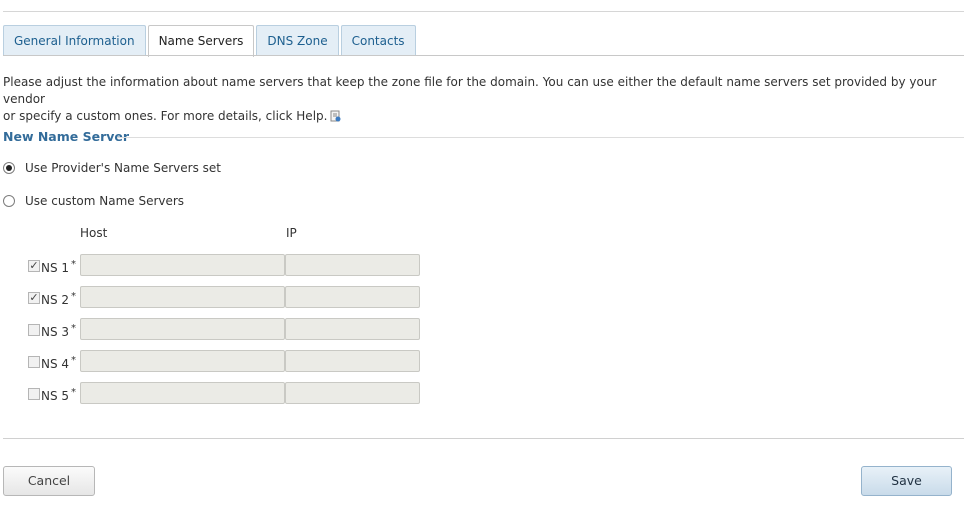 Image resolution: width=967 pixels, height=510 pixels. What do you see at coordinates (55, 364) in the screenshot?
I see `ns4-label: NS 4` at bounding box center [55, 364].